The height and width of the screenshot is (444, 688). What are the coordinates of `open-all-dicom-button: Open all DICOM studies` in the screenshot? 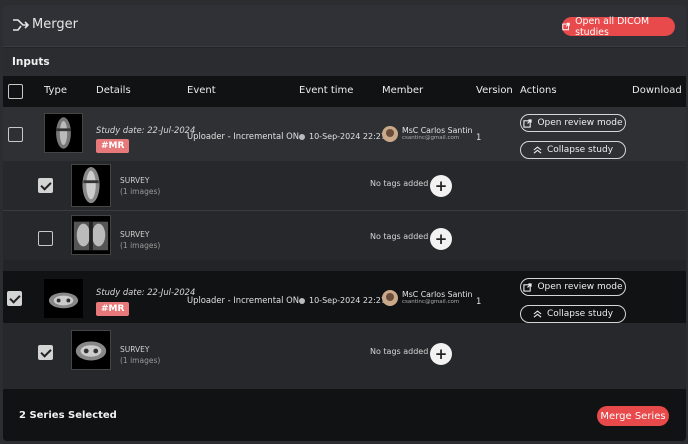 It's located at (618, 26).